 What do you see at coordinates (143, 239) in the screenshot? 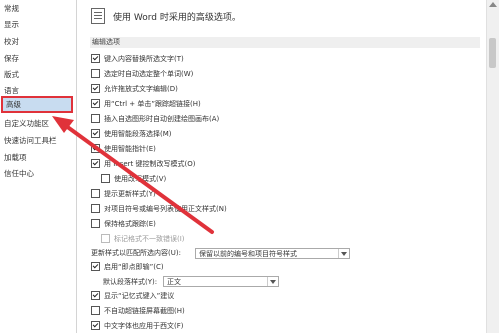
I see `option-mark-formatting-inconsistencies: 标记格式不一致错误(I)` at bounding box center [143, 239].